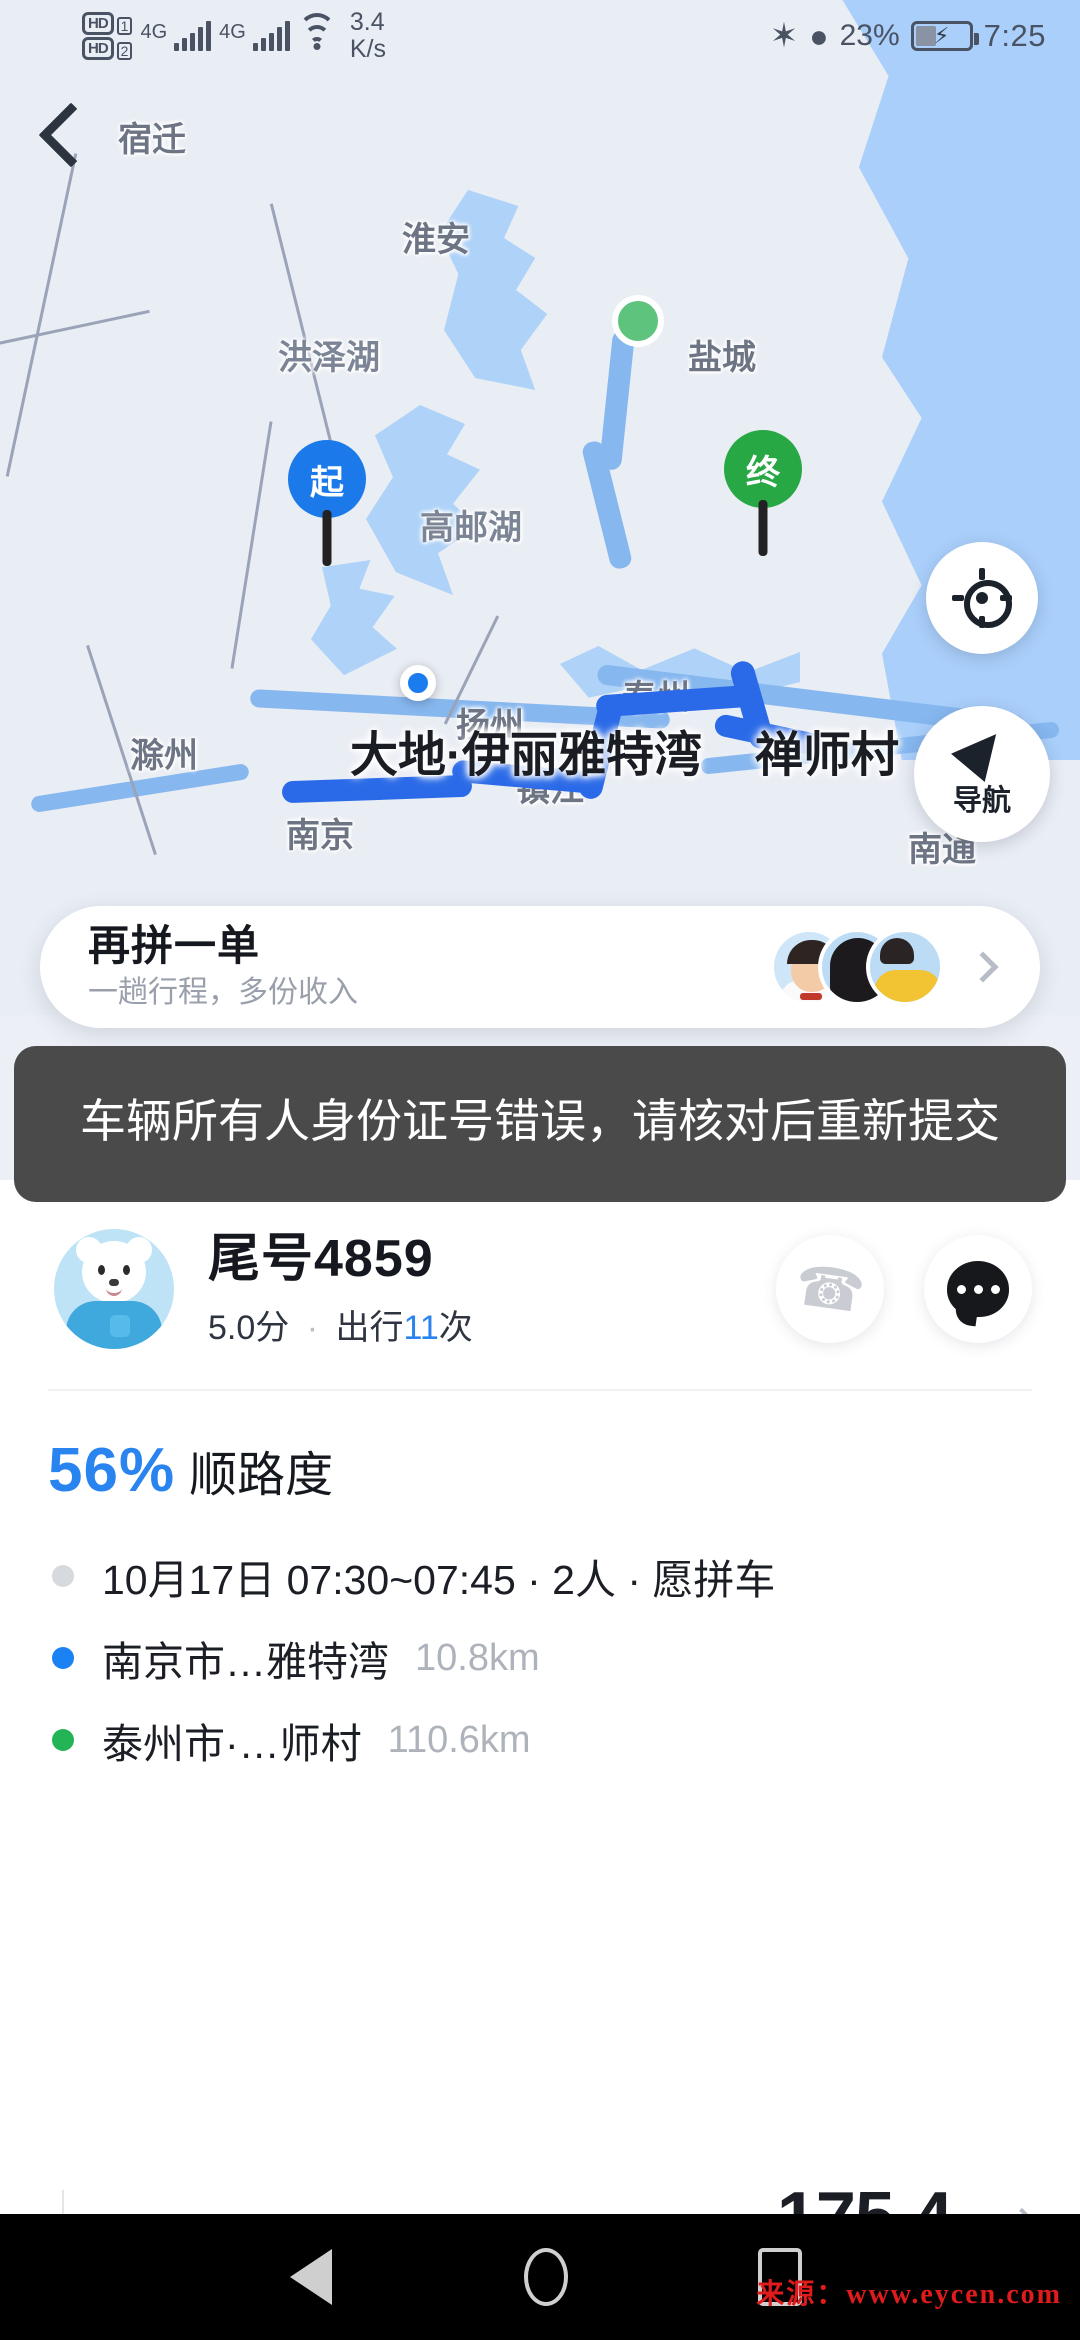 Image resolution: width=1080 pixels, height=2340 pixels. What do you see at coordinates (983, 967) in the screenshot?
I see `chevron-right-icon` at bounding box center [983, 967].